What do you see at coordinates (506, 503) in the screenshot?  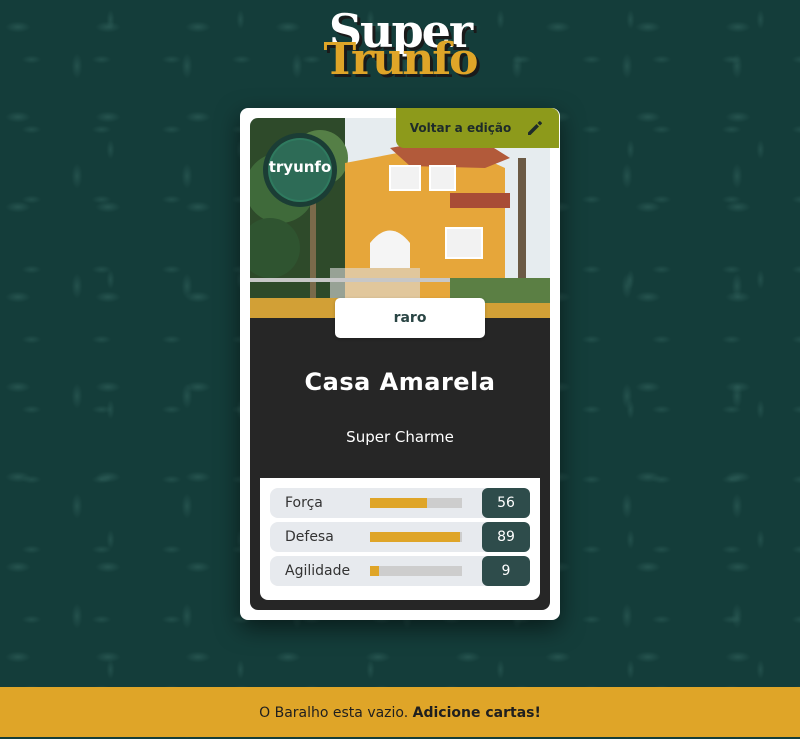 I see `attribute-value: 56` at bounding box center [506, 503].